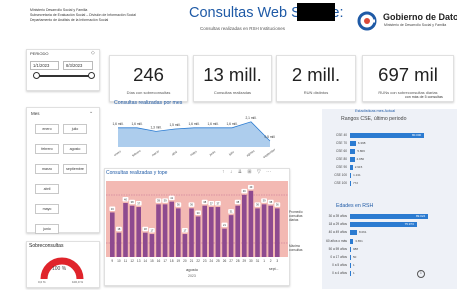 The image size is (457, 290). Describe the element at coordinates (296, 248) in the screenshot. I see `legend-maximo: Máximo consultas` at that location.